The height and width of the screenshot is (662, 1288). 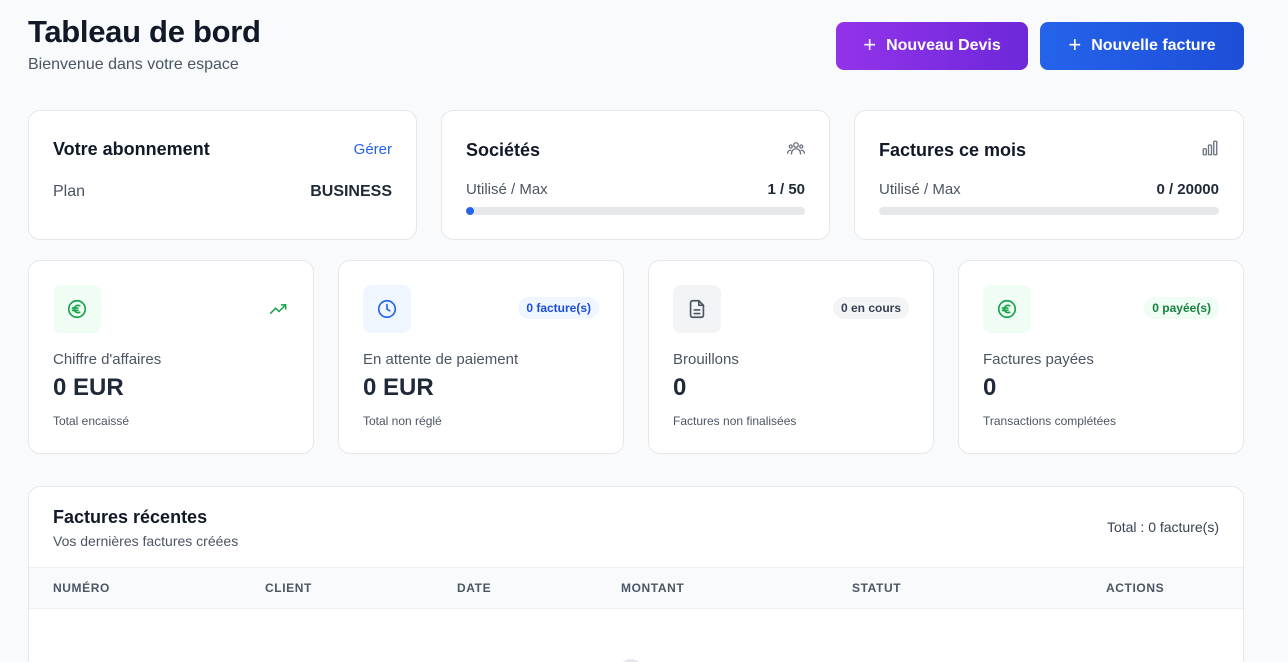 What do you see at coordinates (1210, 150) in the screenshot?
I see `bar-chart-icon` at bounding box center [1210, 150].